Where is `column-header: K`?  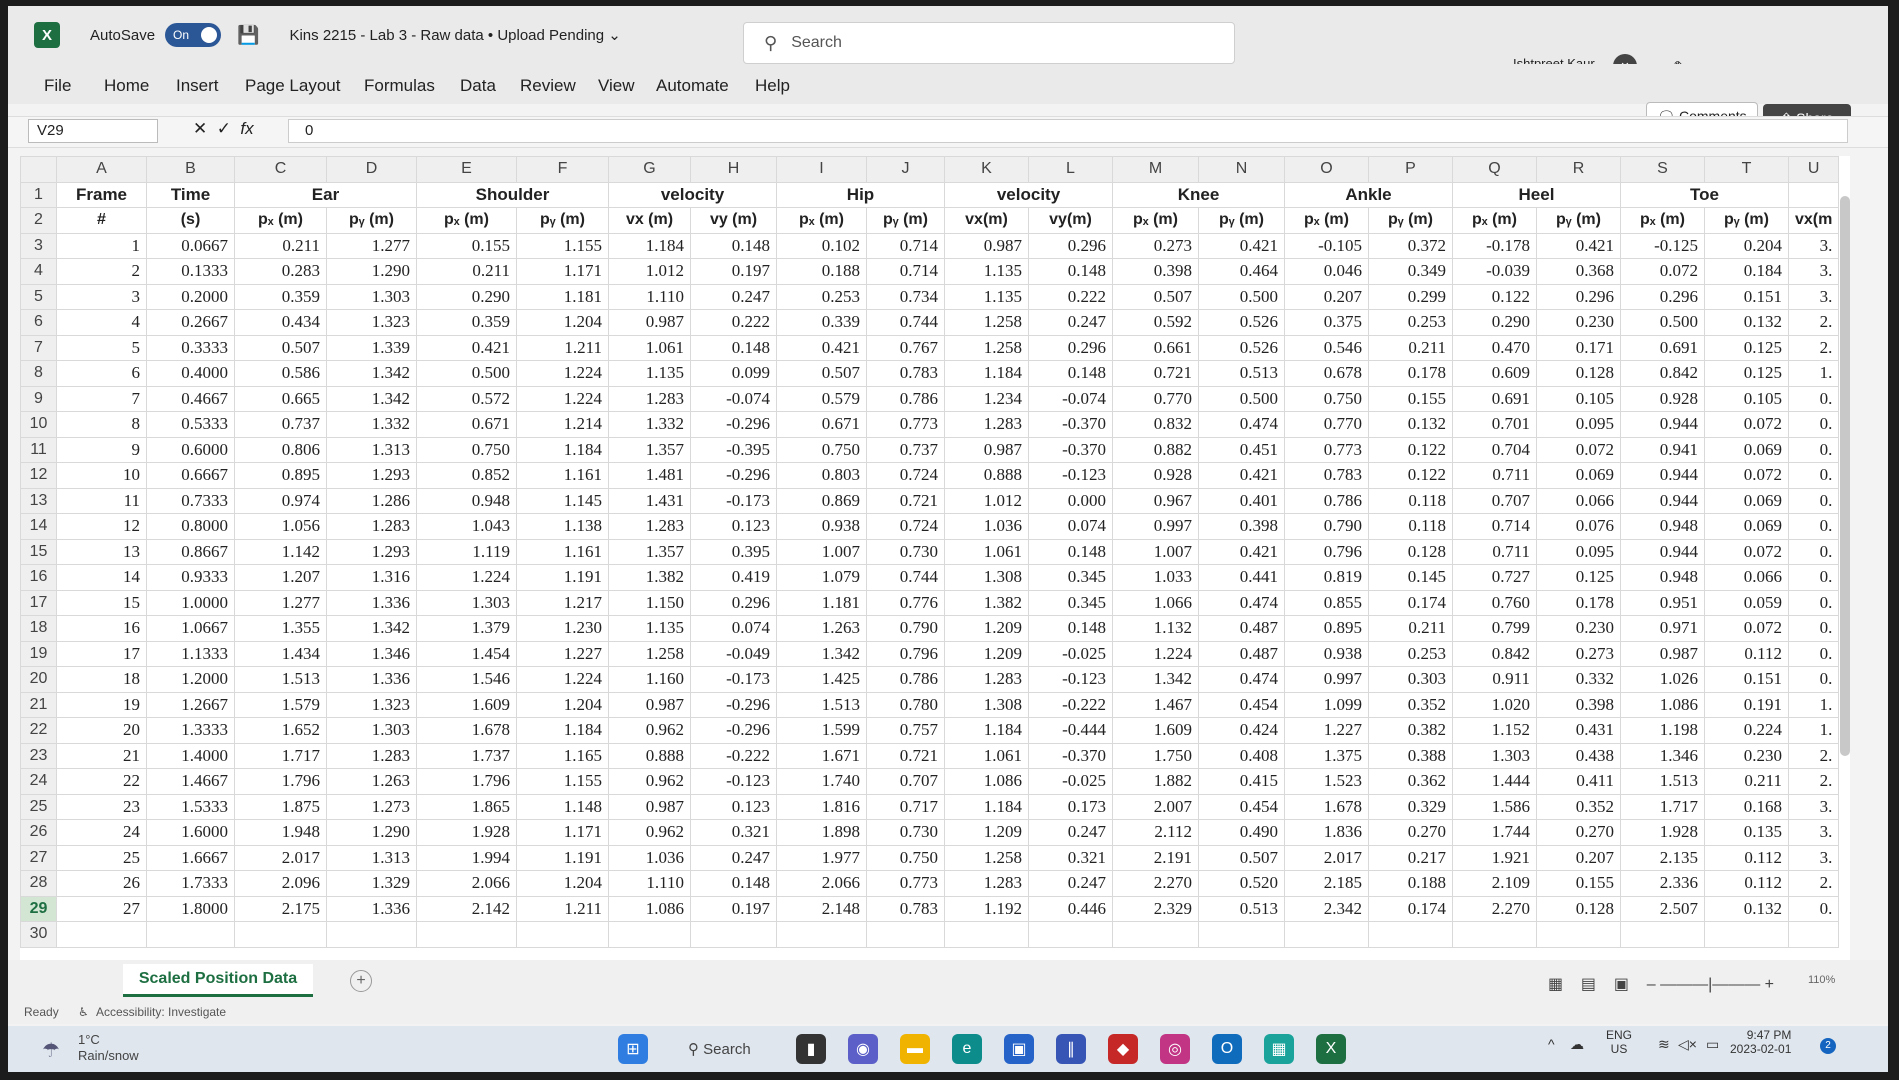 column-header: K is located at coordinates (986, 169).